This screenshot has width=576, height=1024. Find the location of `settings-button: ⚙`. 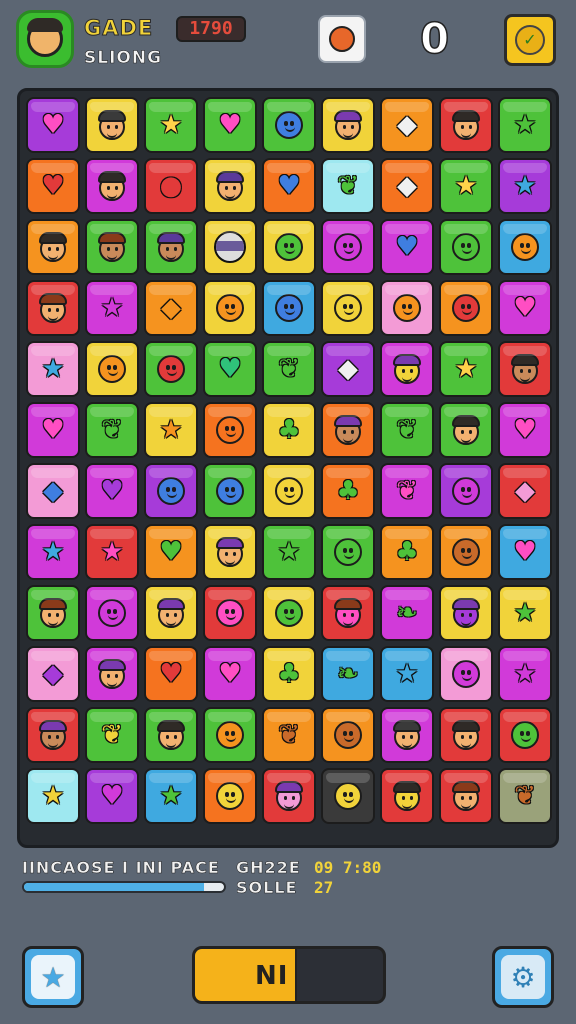

settings-button: ⚙ is located at coordinates (523, 977).